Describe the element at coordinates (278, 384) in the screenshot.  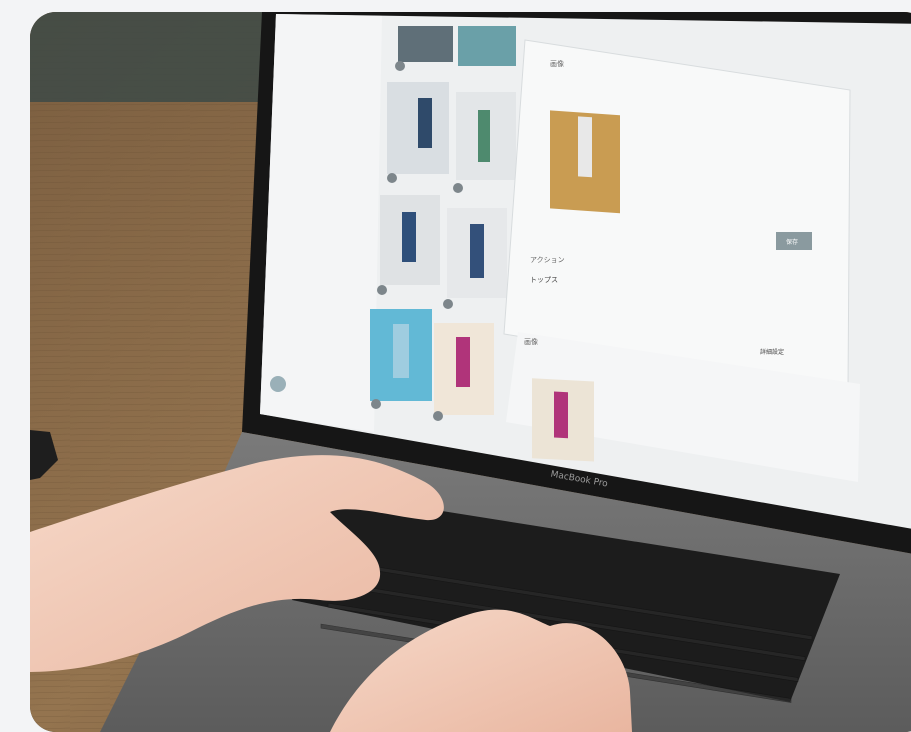
I see `app-logo-icon` at that location.